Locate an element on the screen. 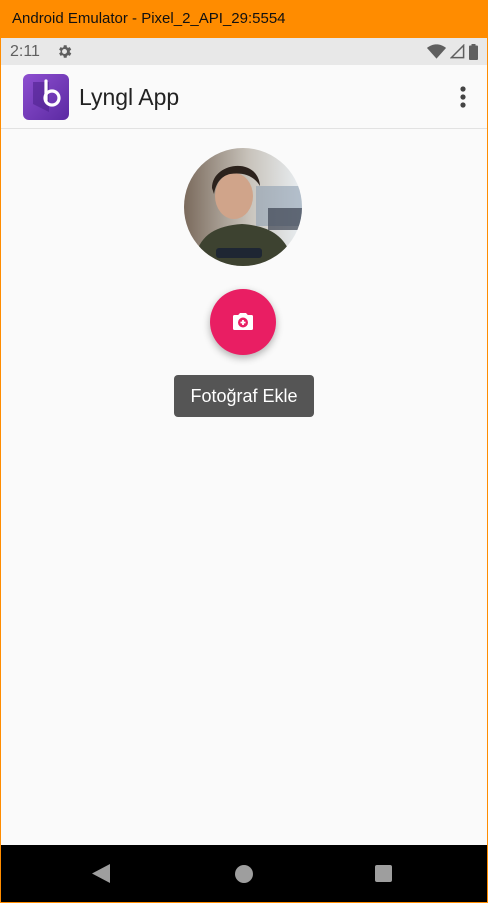 Image resolution: width=488 pixels, height=903 pixels. navigation-bar is located at coordinates (244, 873).